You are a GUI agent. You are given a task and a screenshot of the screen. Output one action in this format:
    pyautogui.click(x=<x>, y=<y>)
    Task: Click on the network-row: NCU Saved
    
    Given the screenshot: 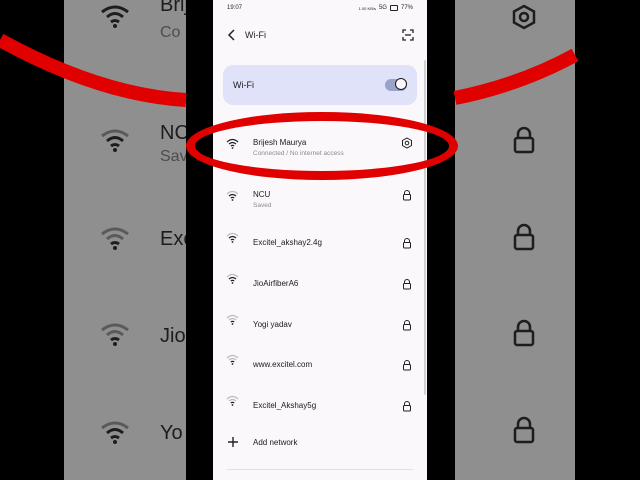 What is the action you would take?
    pyautogui.click(x=320, y=198)
    